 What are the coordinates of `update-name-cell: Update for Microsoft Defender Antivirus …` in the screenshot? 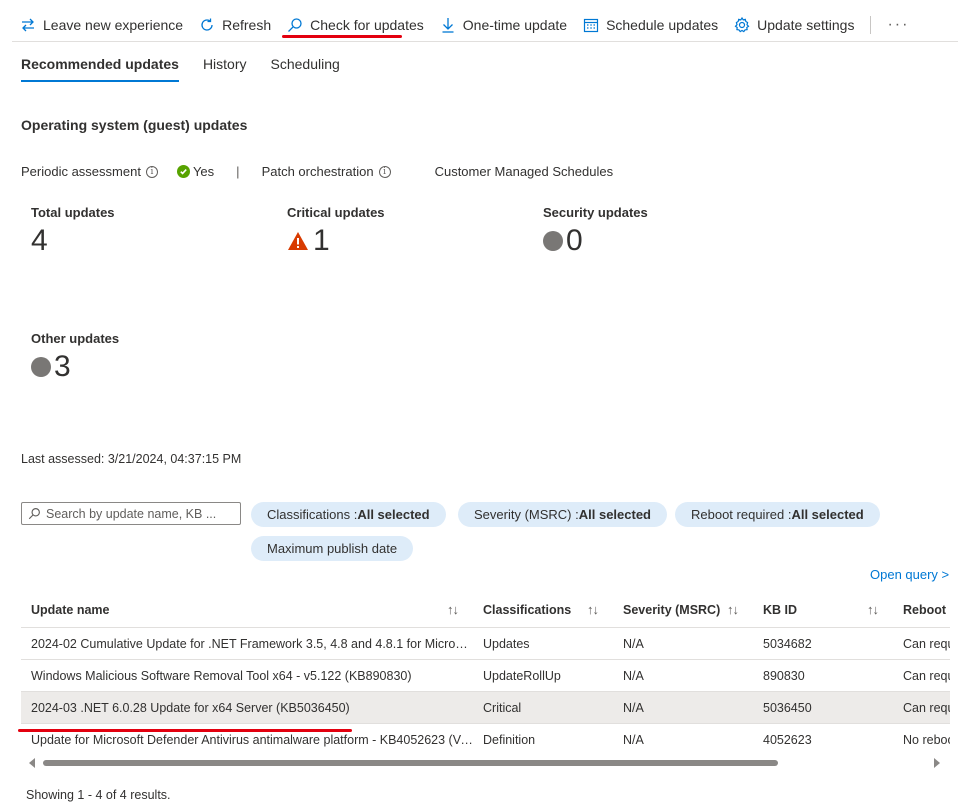 It's located at (252, 739).